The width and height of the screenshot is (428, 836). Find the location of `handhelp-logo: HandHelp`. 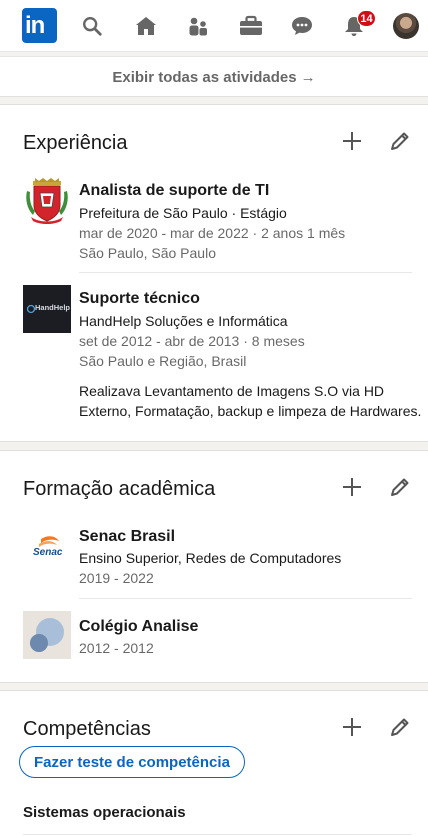

handhelp-logo: HandHelp is located at coordinates (47, 309).